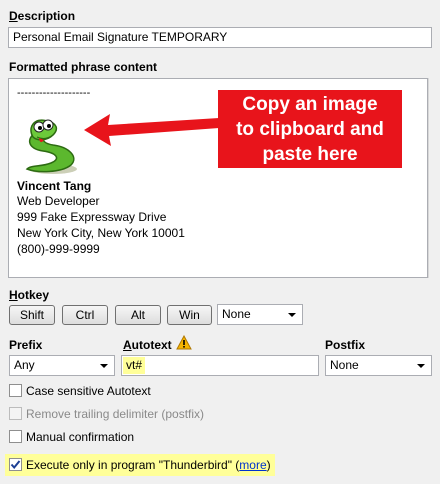  I want to click on alt-button: Alt, so click(138, 315).